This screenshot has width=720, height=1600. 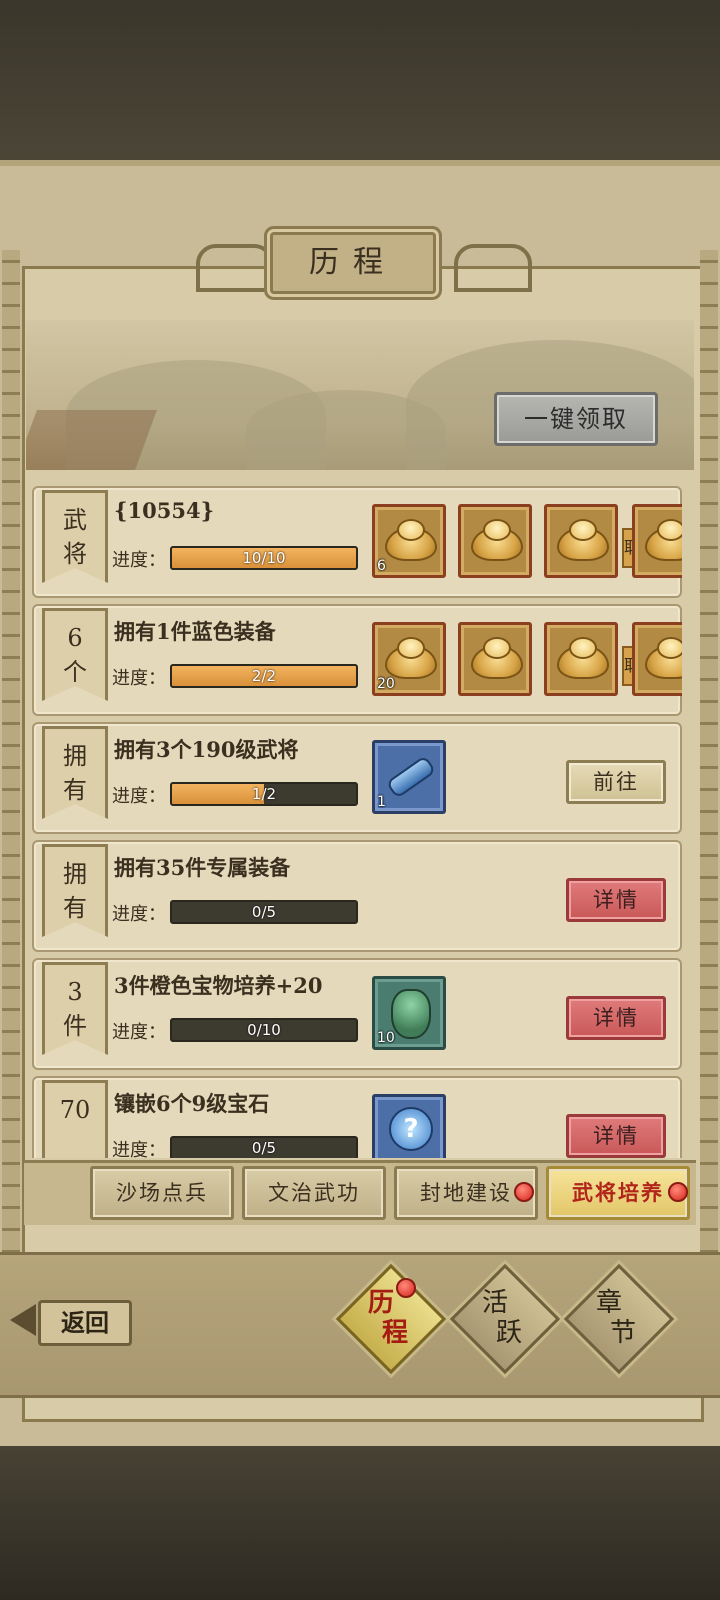 What do you see at coordinates (615, 1318) in the screenshot?
I see `nav-chapter-label: 章节` at bounding box center [615, 1318].